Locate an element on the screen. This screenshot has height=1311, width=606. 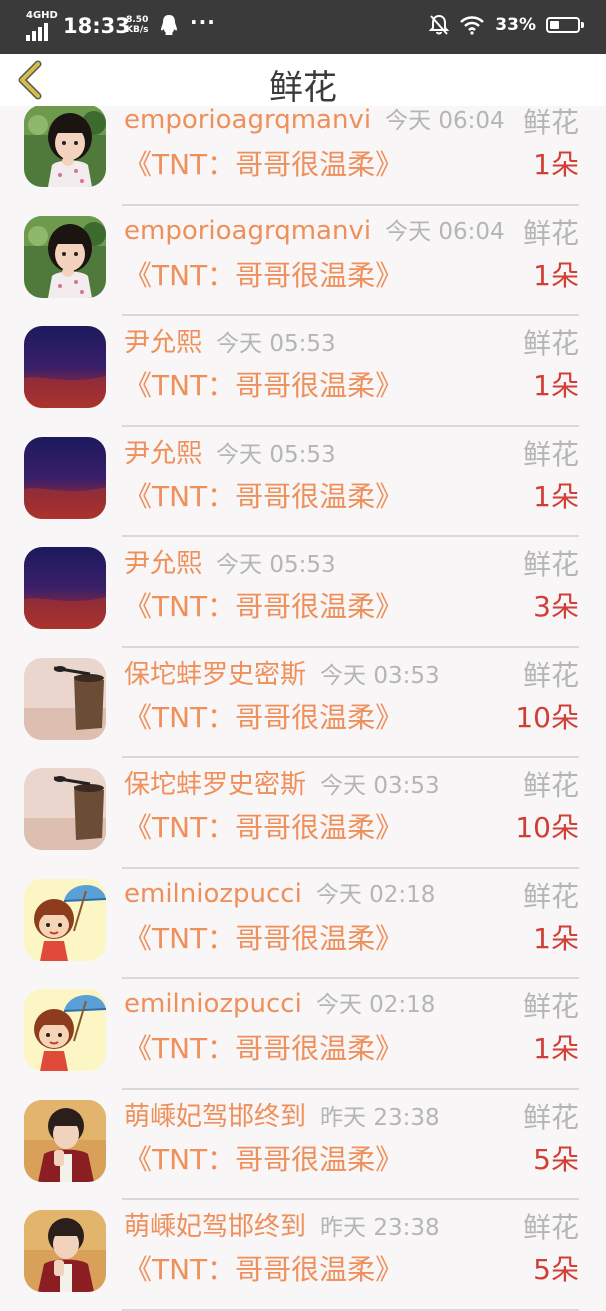
mute-icon is located at coordinates (439, 24).